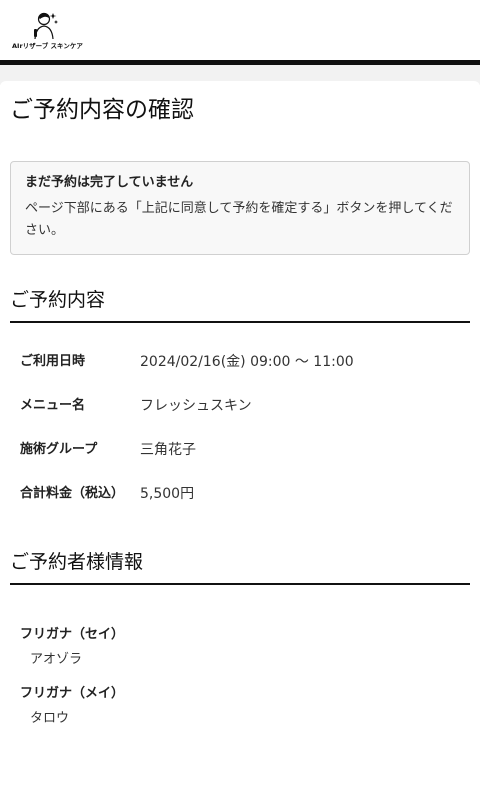 Image resolution: width=480 pixels, height=800 pixels. What do you see at coordinates (240, 567) in the screenshot?
I see `customer-section-heading: ご予約者様情報` at bounding box center [240, 567].